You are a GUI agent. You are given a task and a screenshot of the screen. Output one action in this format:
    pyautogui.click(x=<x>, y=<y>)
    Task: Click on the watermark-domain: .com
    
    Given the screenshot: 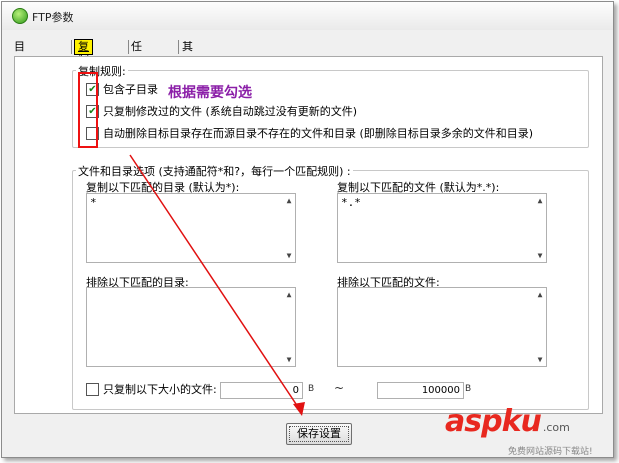 What is the action you would take?
    pyautogui.click(x=556, y=427)
    